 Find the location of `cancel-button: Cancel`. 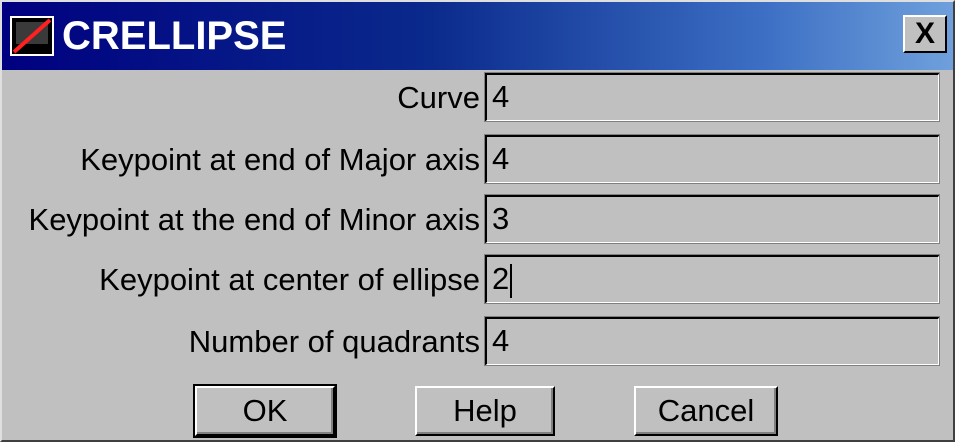

cancel-button: Cancel is located at coordinates (706, 411).